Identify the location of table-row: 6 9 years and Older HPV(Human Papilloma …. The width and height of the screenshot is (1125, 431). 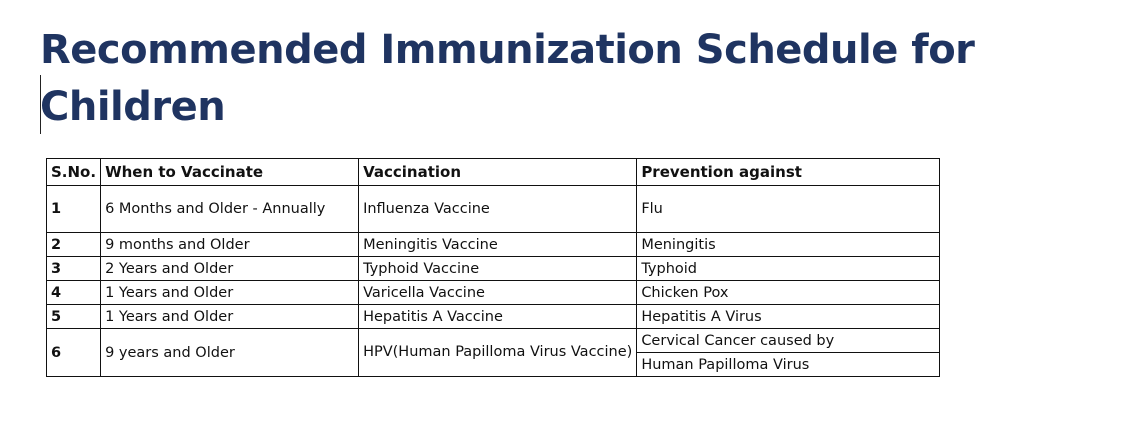
(493, 352).